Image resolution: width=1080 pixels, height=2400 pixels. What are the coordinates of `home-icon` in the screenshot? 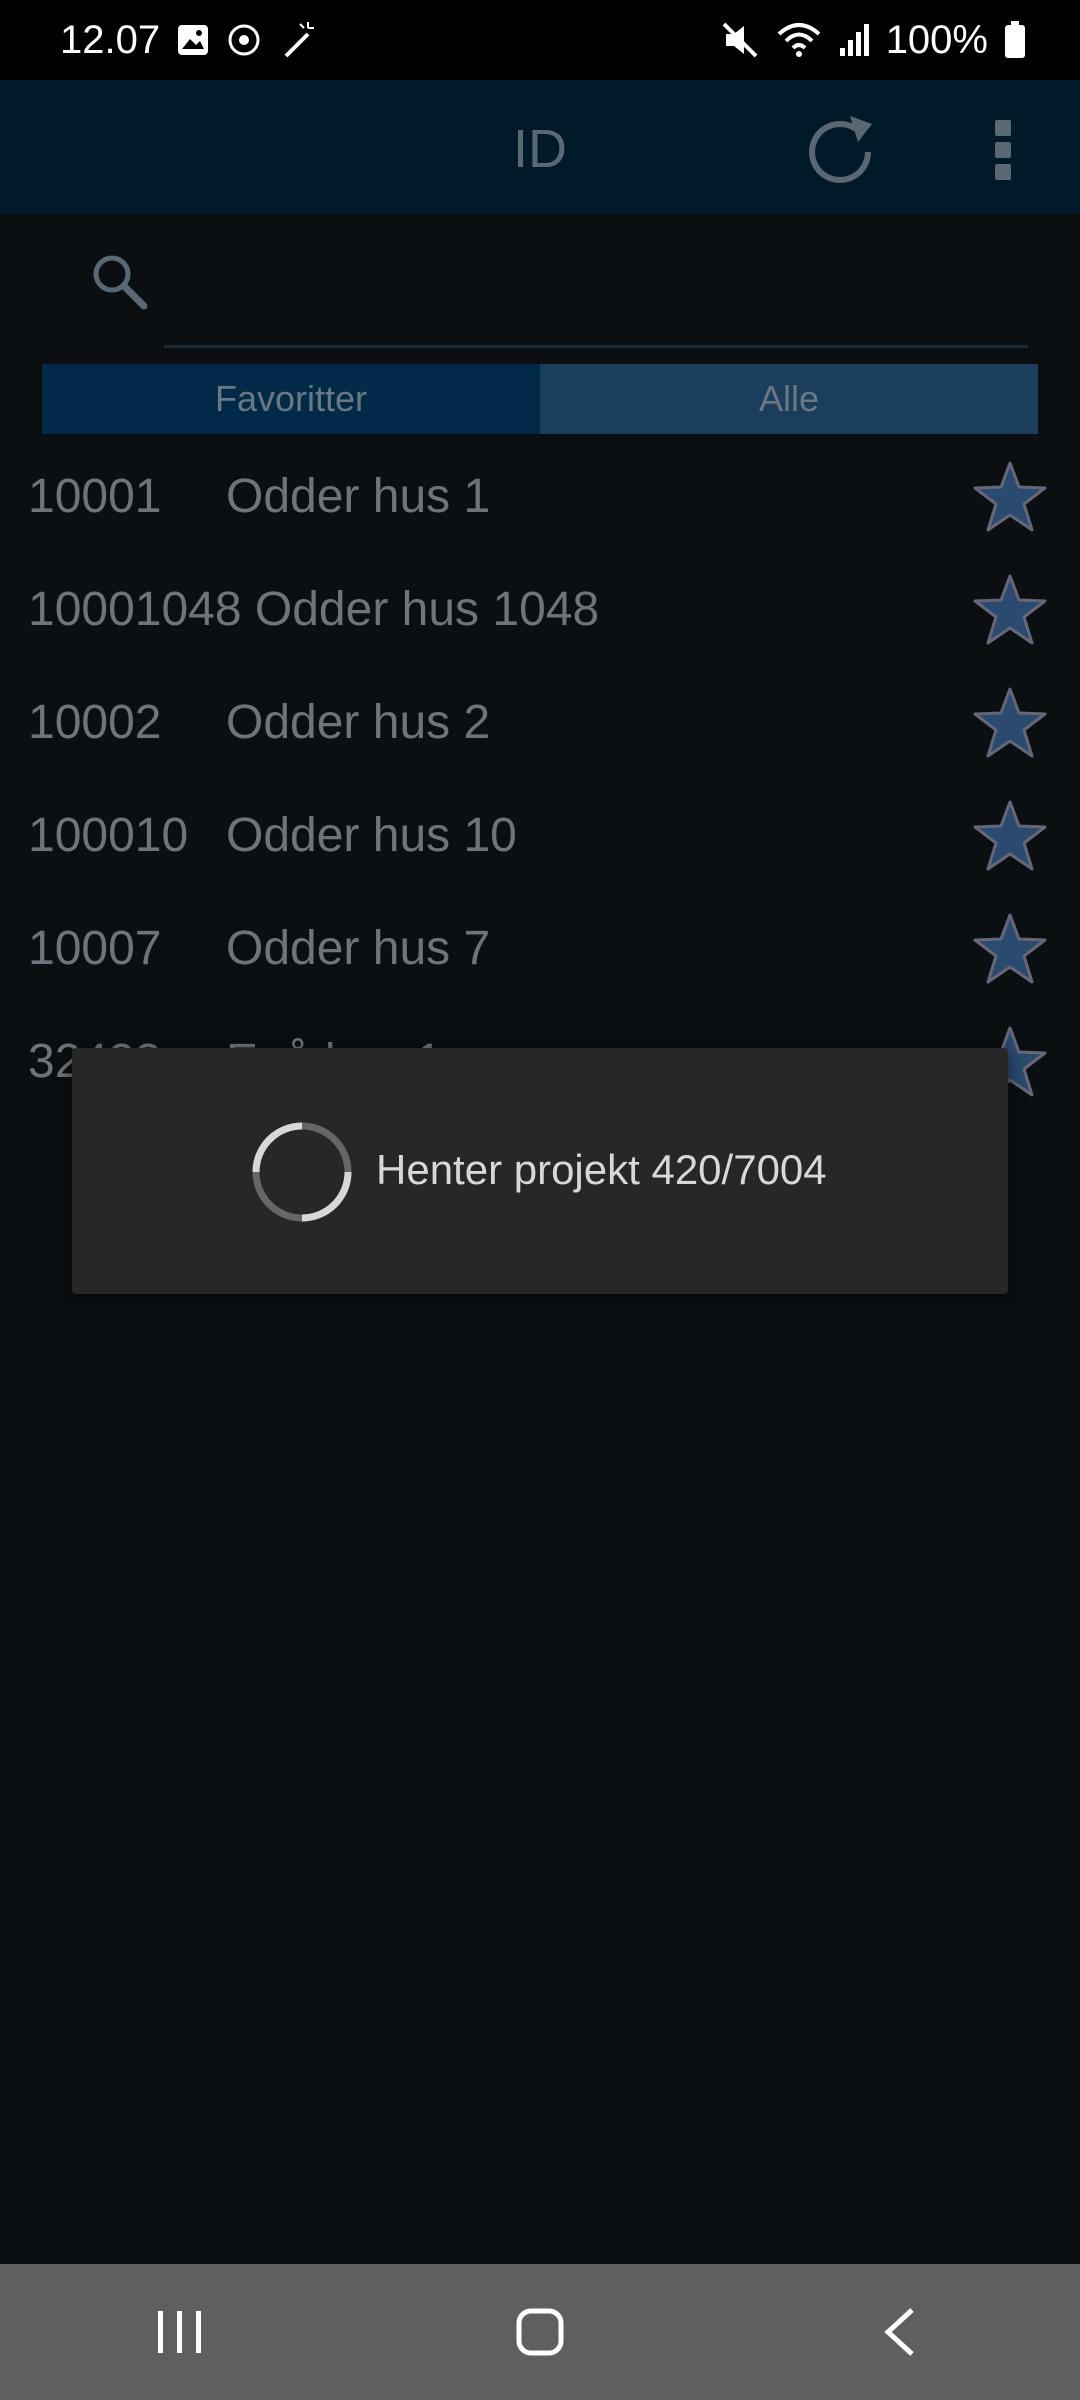 It's located at (540, 2332).